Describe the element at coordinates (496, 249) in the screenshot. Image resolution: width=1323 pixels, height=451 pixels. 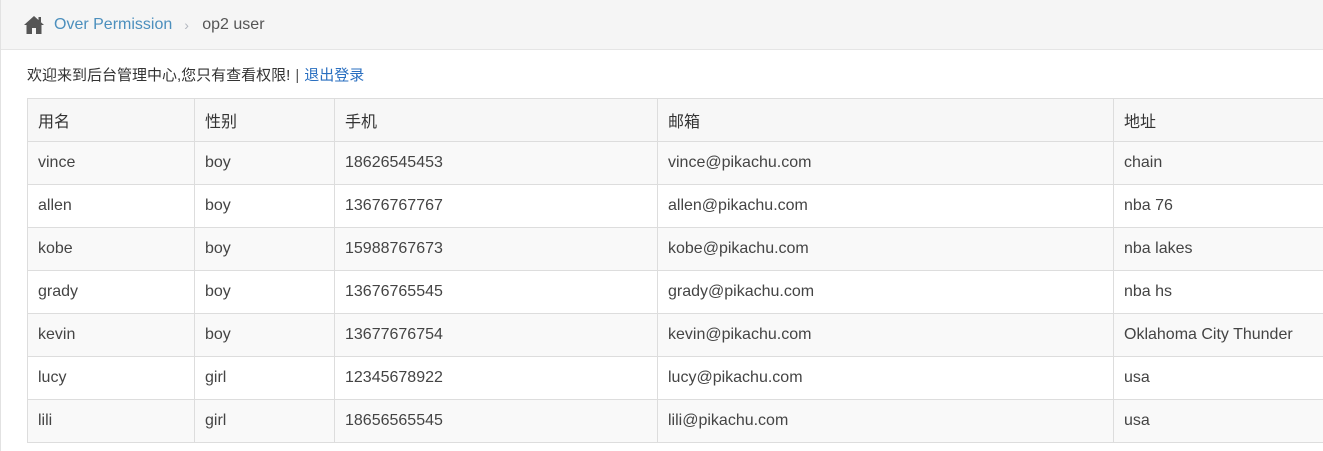
I see `cell-phone: 15988767673` at that location.